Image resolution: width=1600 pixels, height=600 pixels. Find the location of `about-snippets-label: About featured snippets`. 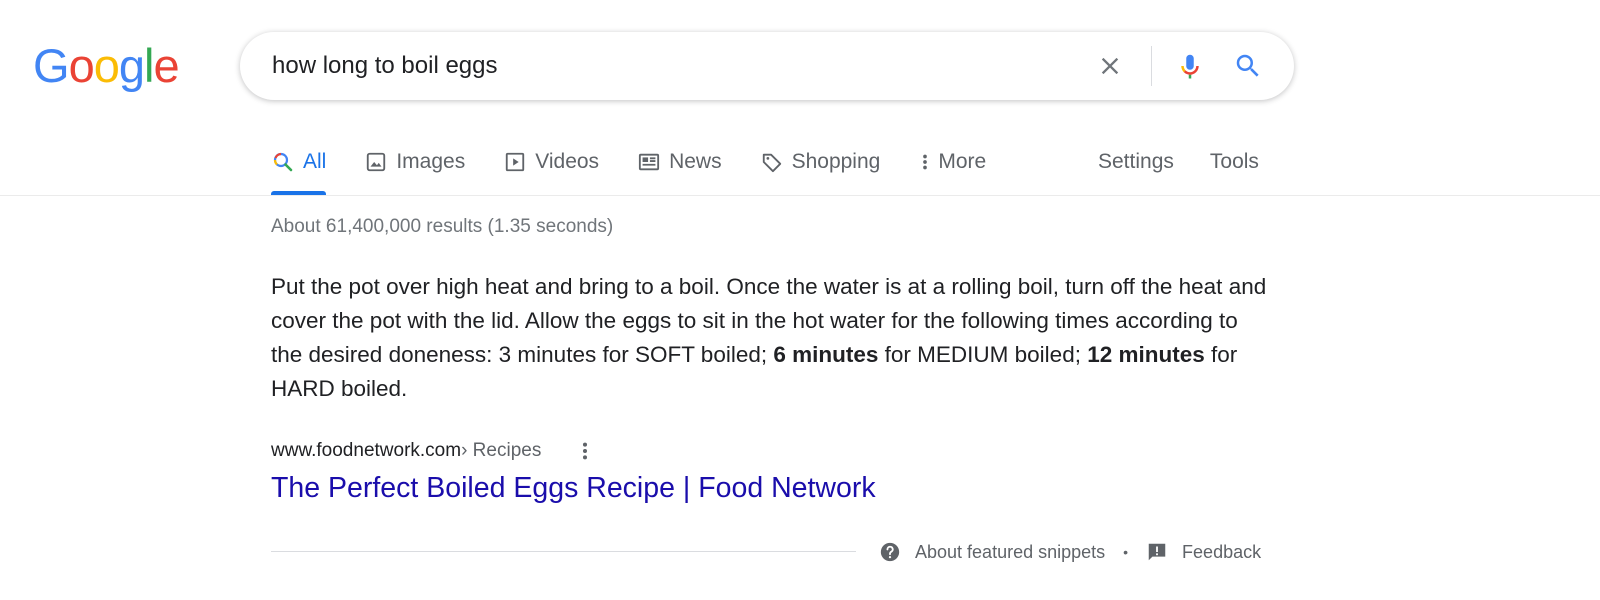

about-snippets-label: About featured snippets is located at coordinates (1010, 551).